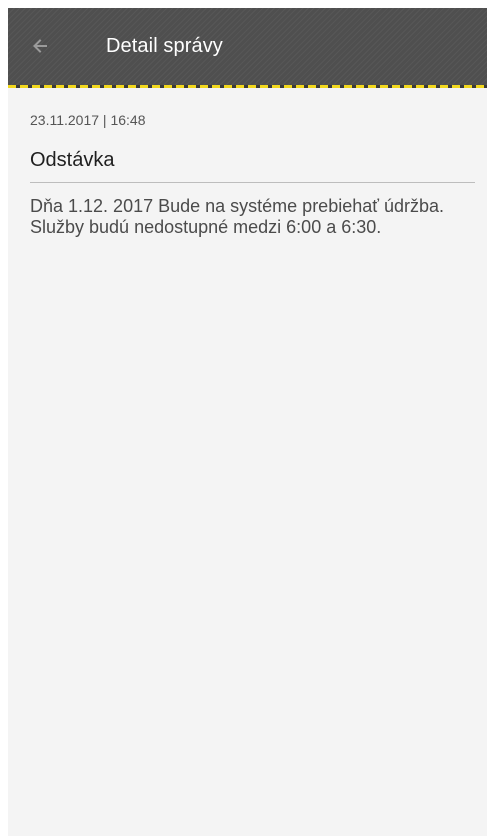 This screenshot has height=836, width=487. I want to click on subject-divider, so click(252, 182).